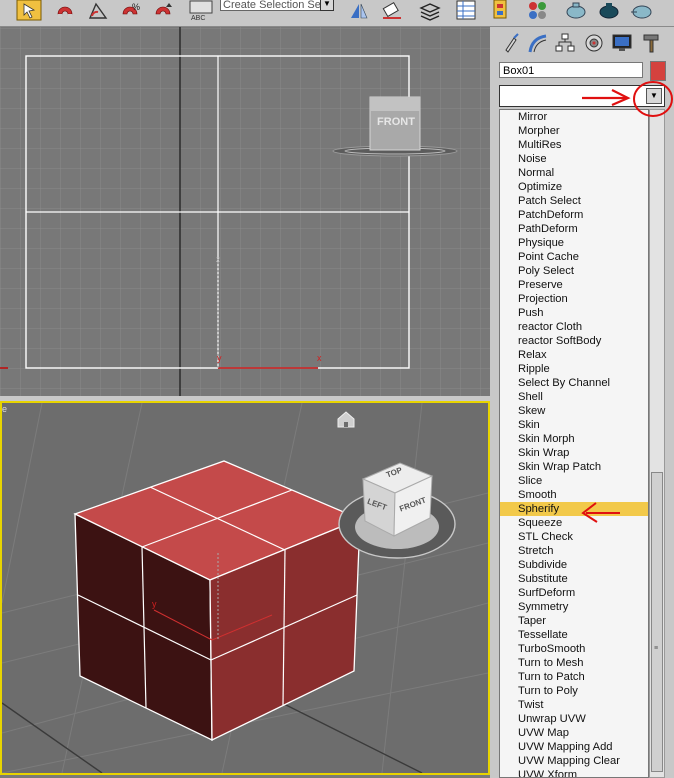 Image resolution: width=674 pixels, height=778 pixels. Describe the element at coordinates (537, 43) in the screenshot. I see `modify-tab-icon` at that location.